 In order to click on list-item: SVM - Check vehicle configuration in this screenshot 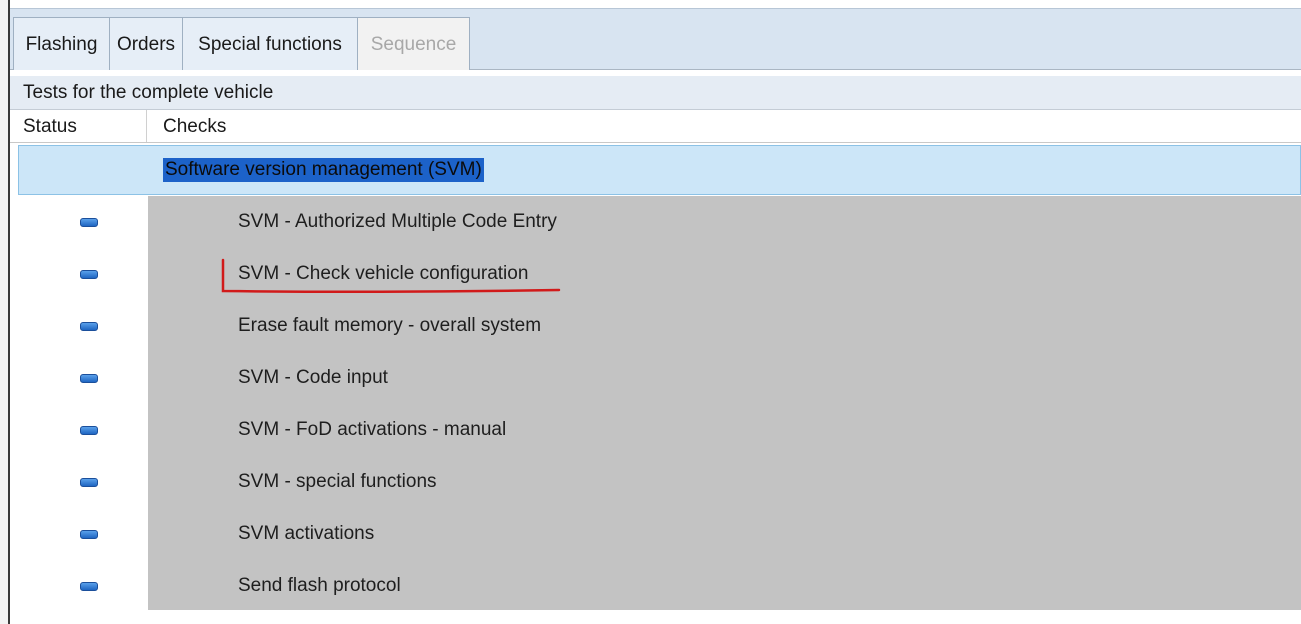, I will do `click(724, 274)`.